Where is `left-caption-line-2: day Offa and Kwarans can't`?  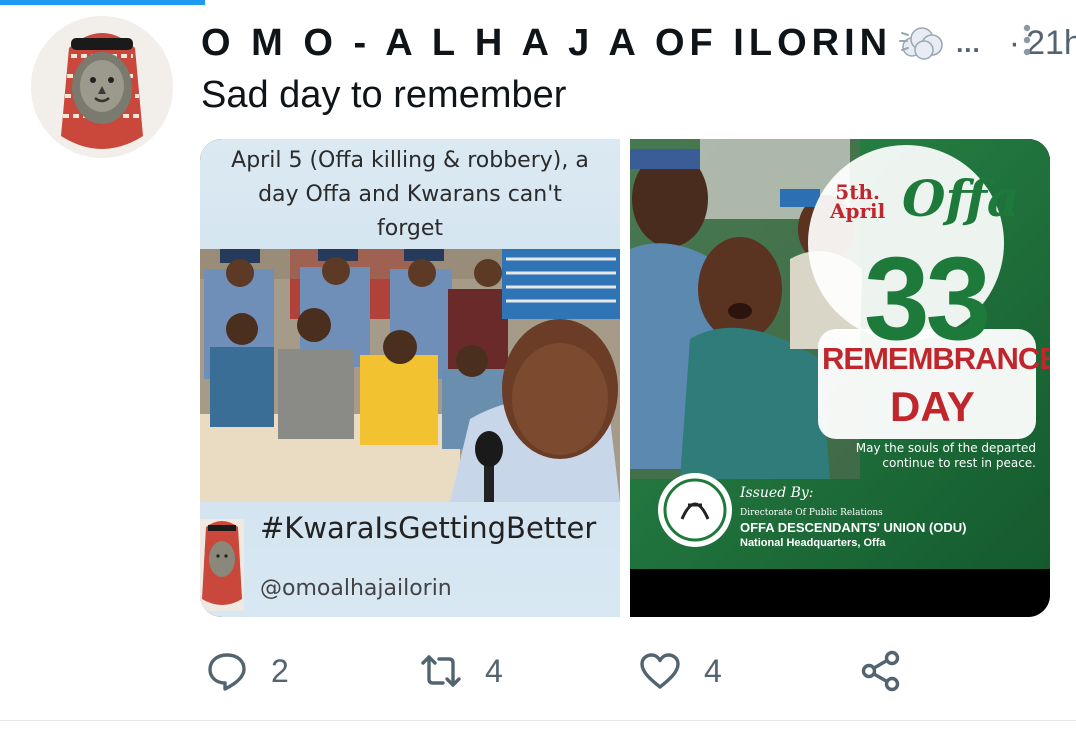 left-caption-line-2: day Offa and Kwarans can't is located at coordinates (410, 194).